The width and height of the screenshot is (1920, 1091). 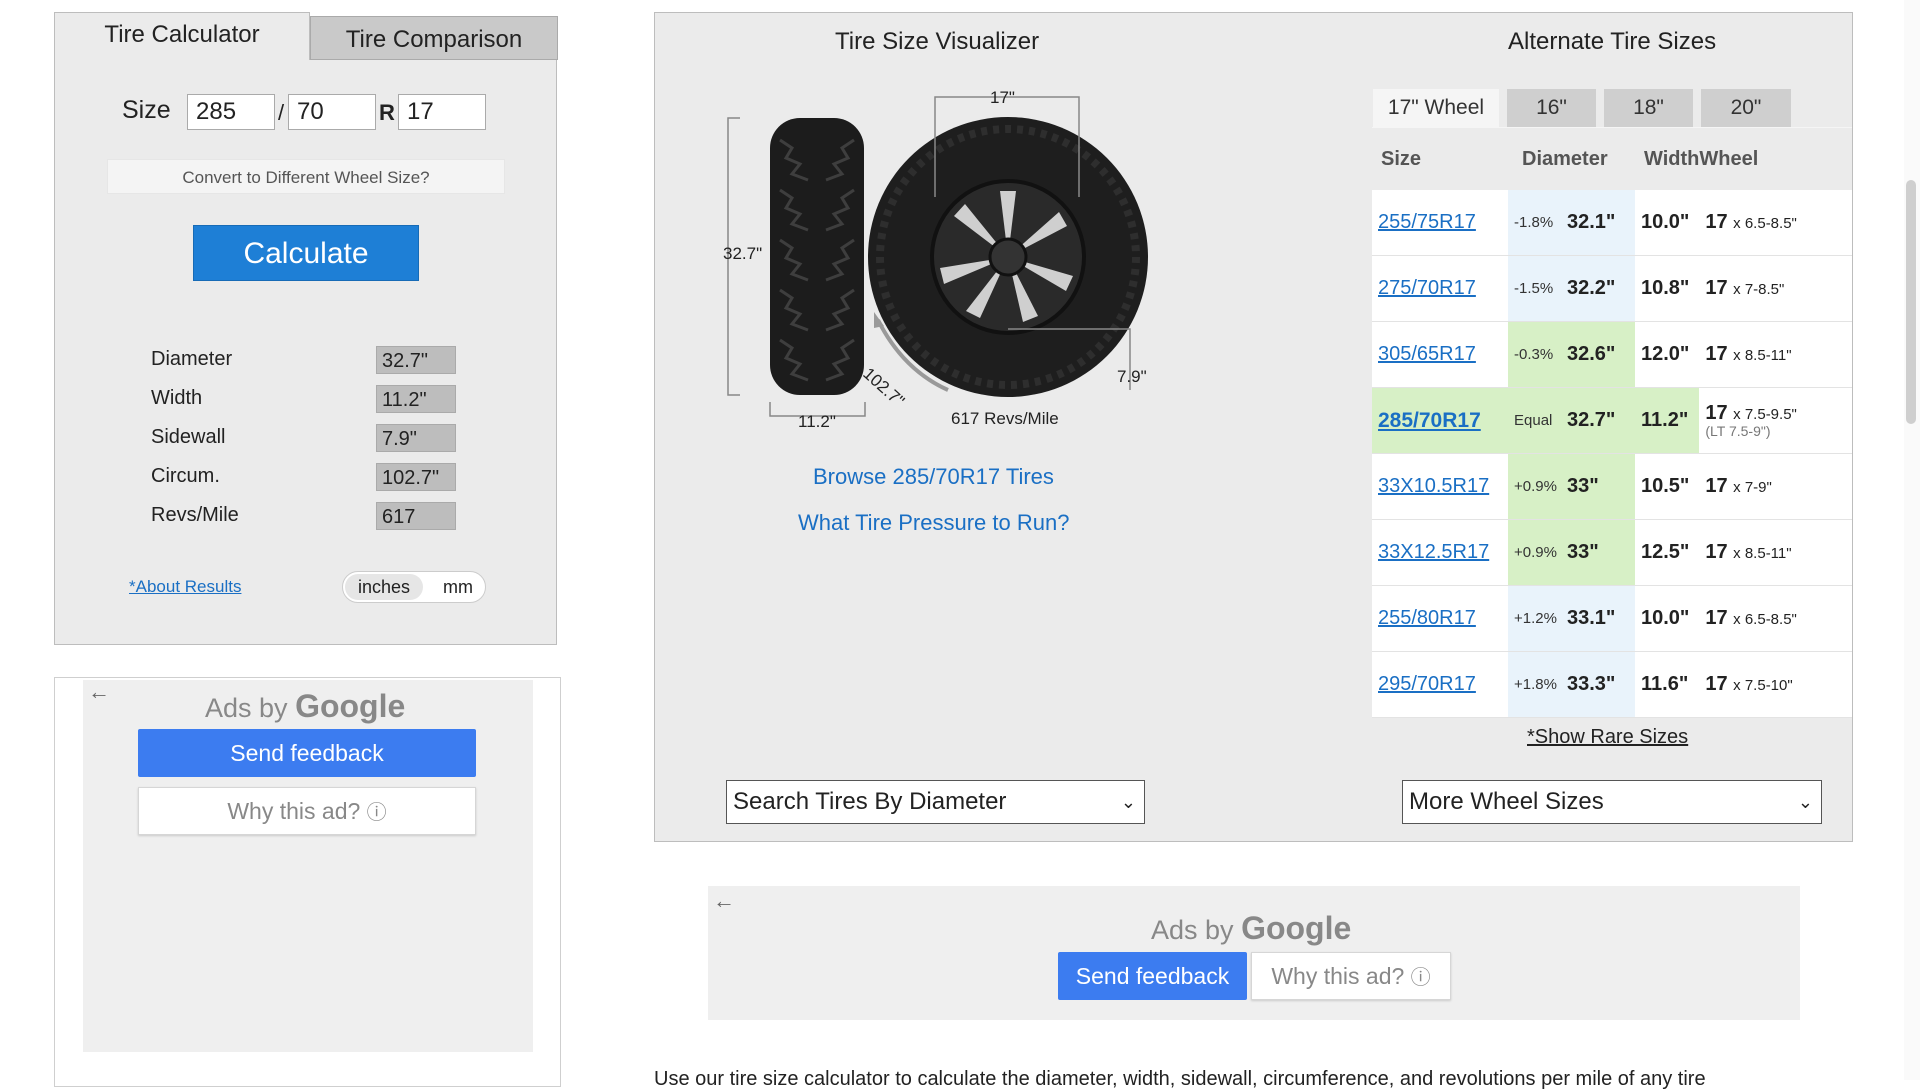 I want to click on diameter-value: 32.2", so click(x=1598, y=288).